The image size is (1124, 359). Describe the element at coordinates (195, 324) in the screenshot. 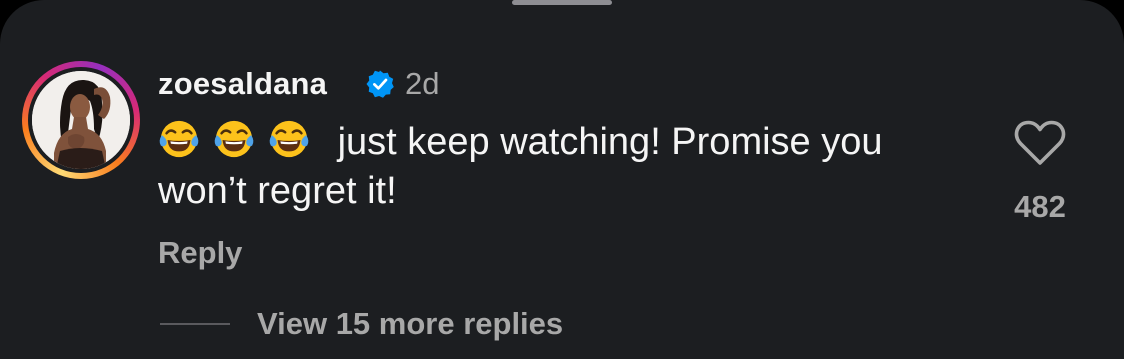

I see `replies-divider-line` at that location.